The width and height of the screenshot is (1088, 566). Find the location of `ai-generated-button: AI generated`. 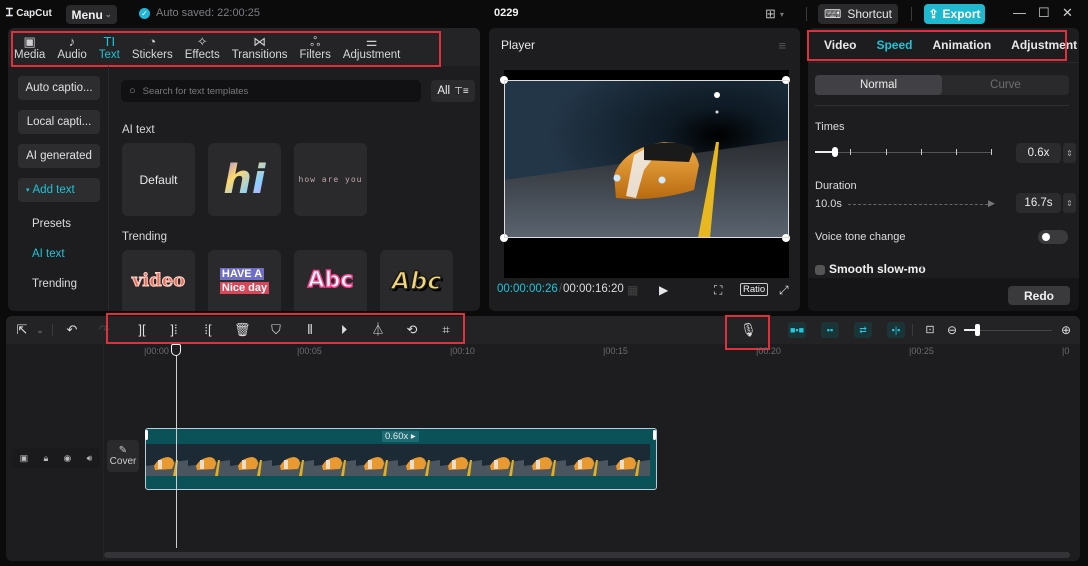

ai-generated-button: AI generated is located at coordinates (59, 156).